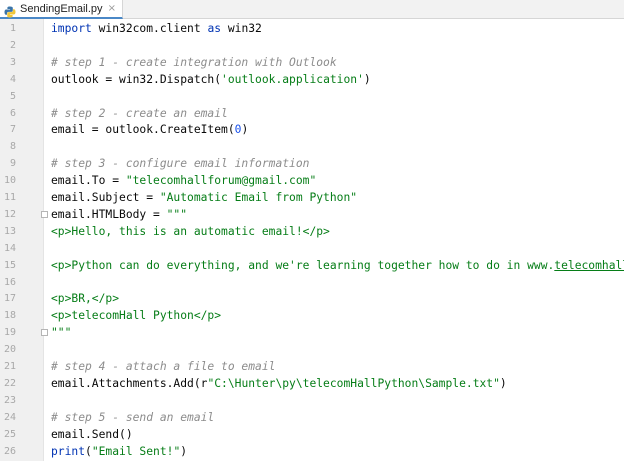 This screenshot has width=624, height=461. I want to click on code-text: # step 3 - configure email information, so click(180, 163).